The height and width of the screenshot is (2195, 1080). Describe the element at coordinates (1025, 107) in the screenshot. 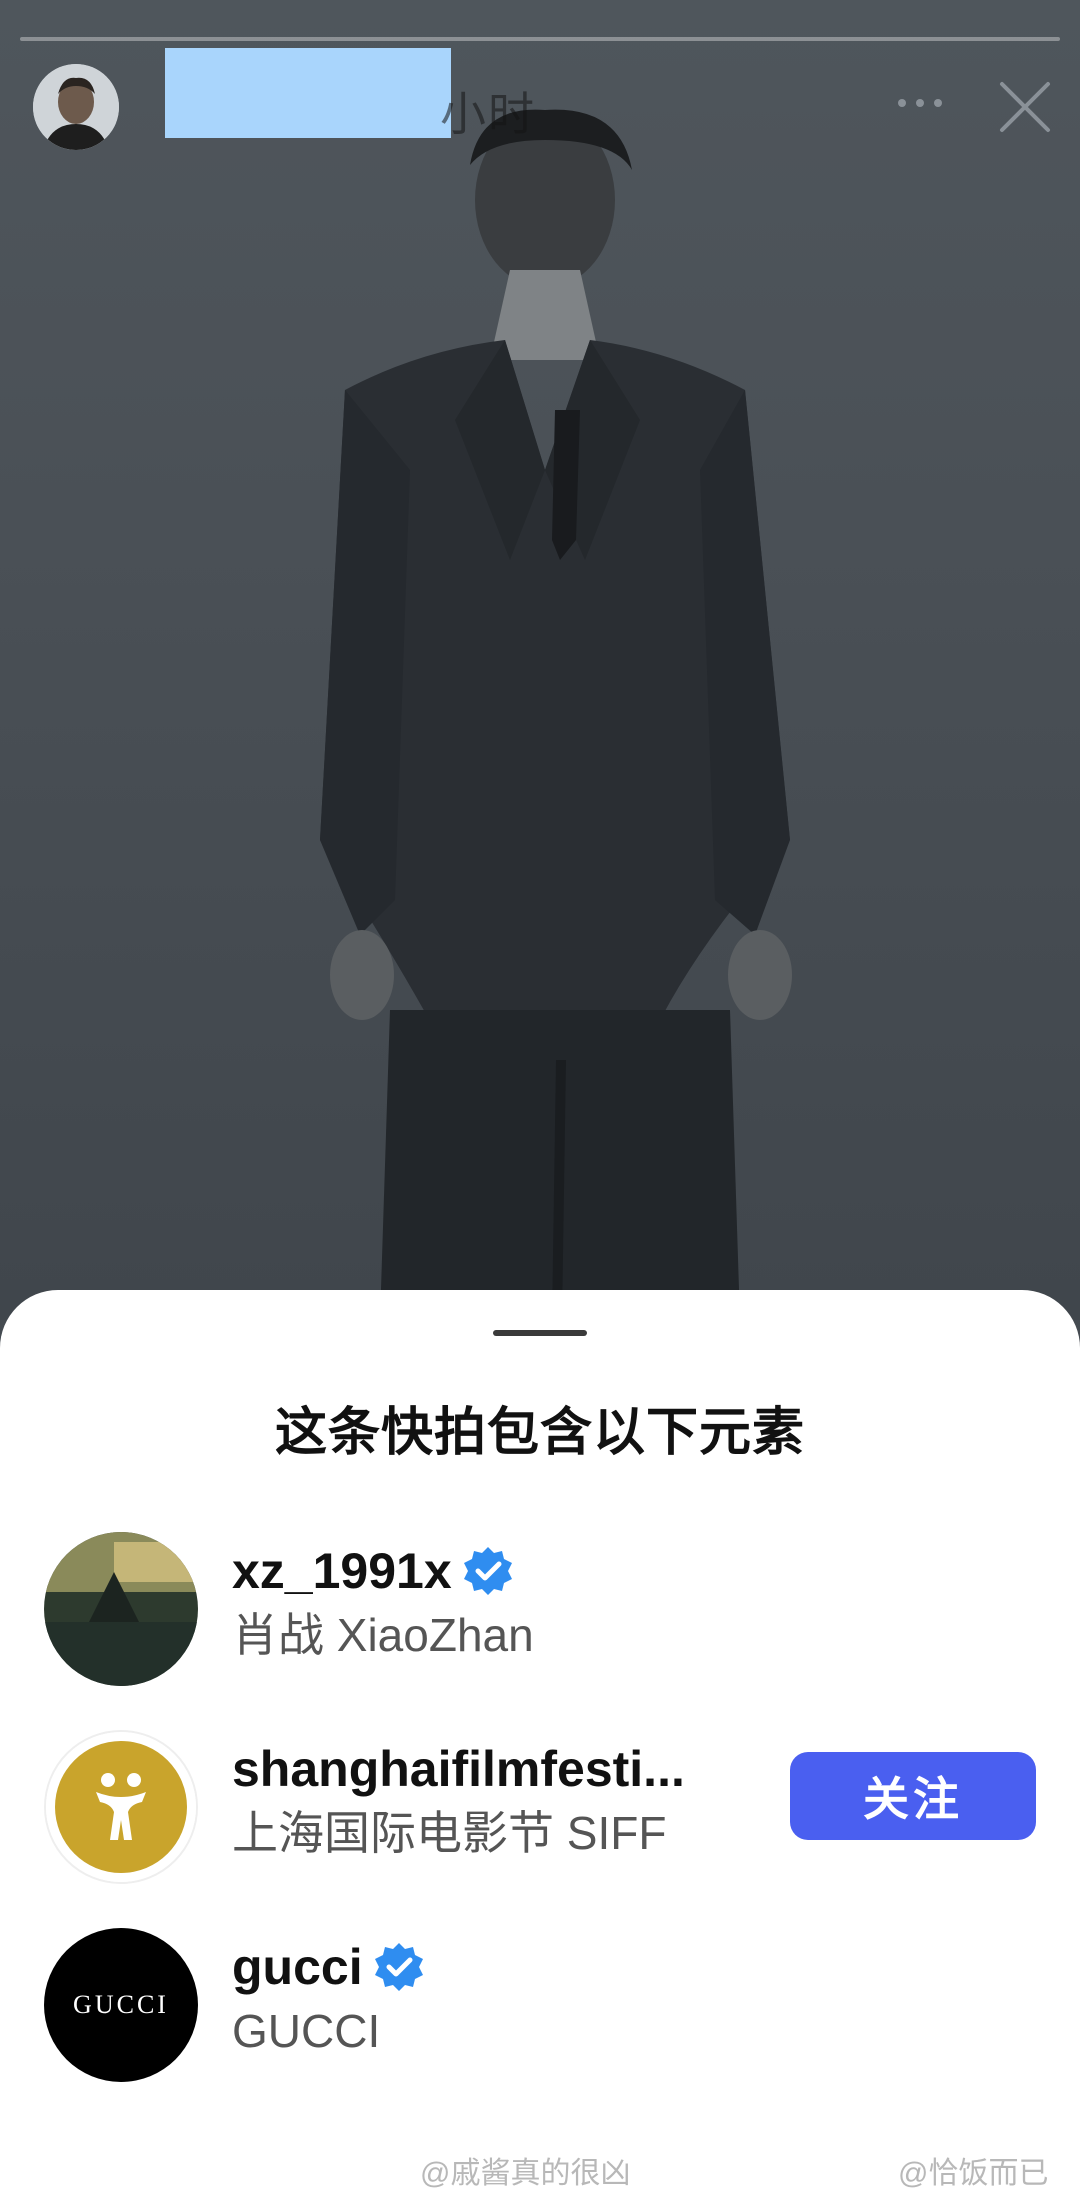

I see `close-icon` at that location.